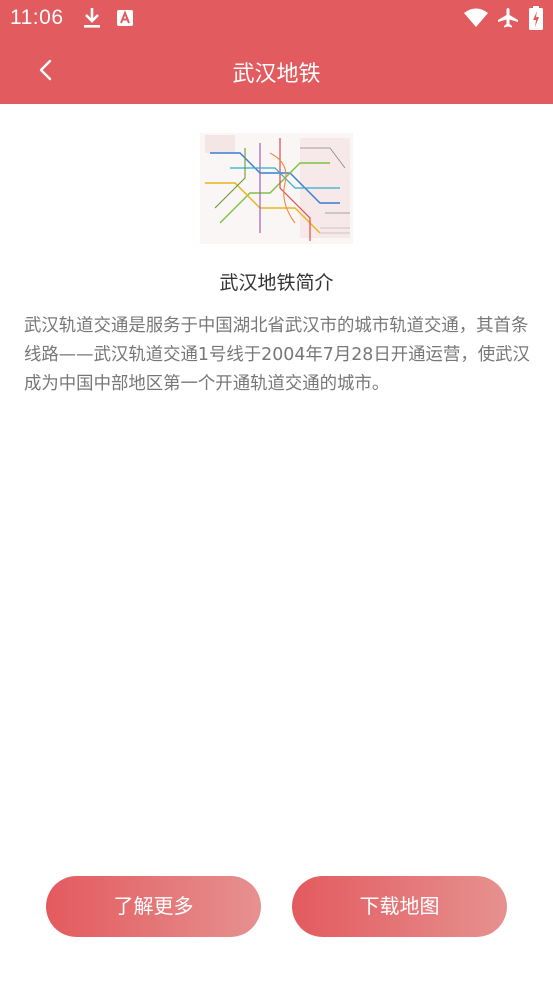  Describe the element at coordinates (399, 906) in the screenshot. I see `download-map-button: 下载地图` at that location.